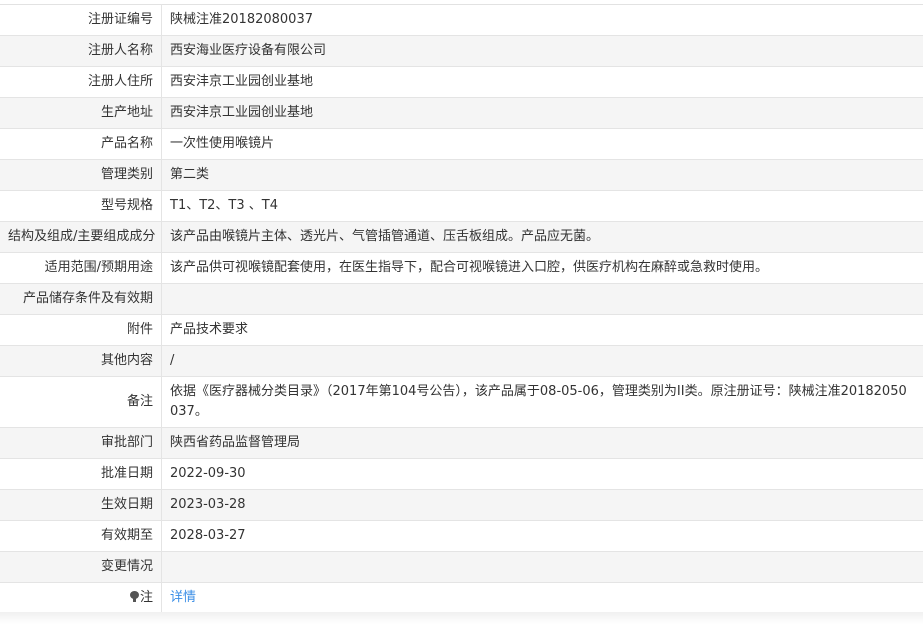 The width and height of the screenshot is (923, 639). What do you see at coordinates (542, 20) in the screenshot?
I see `row-value: 陕械注准20182080037` at bounding box center [542, 20].